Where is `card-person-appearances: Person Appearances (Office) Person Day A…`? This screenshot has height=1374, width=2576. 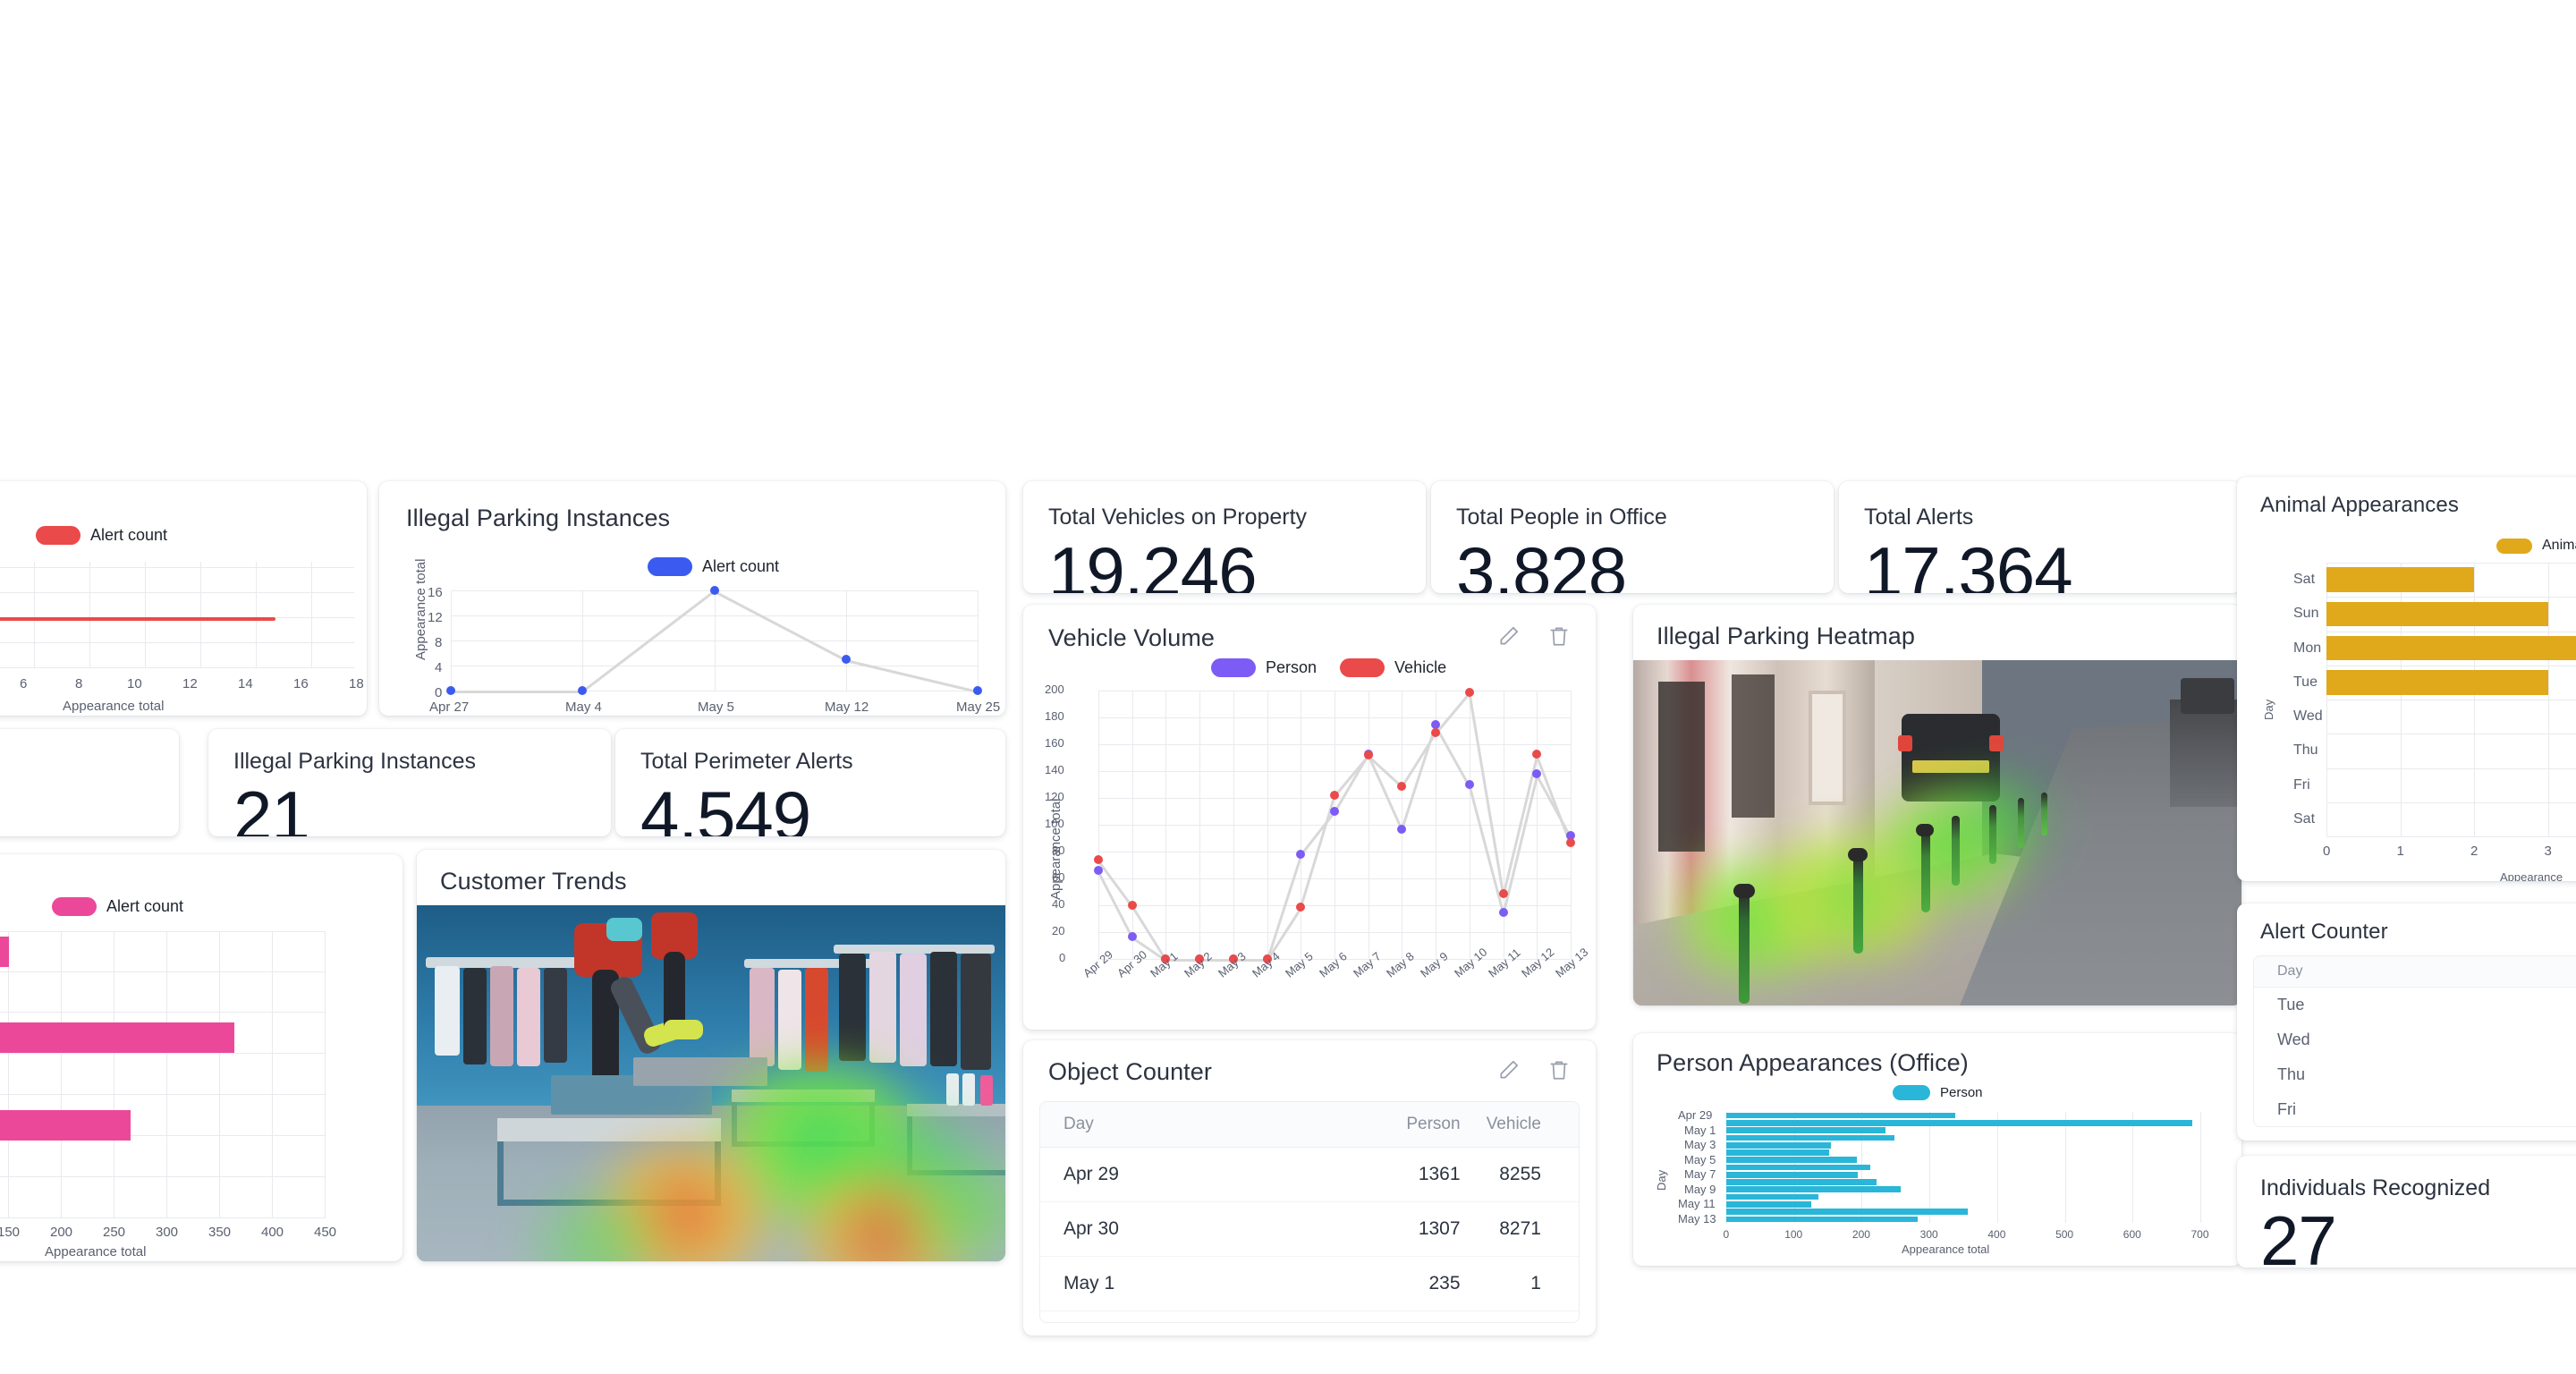
card-person-appearances: Person Appearances (Office) Person Day A… is located at coordinates (1937, 1149).